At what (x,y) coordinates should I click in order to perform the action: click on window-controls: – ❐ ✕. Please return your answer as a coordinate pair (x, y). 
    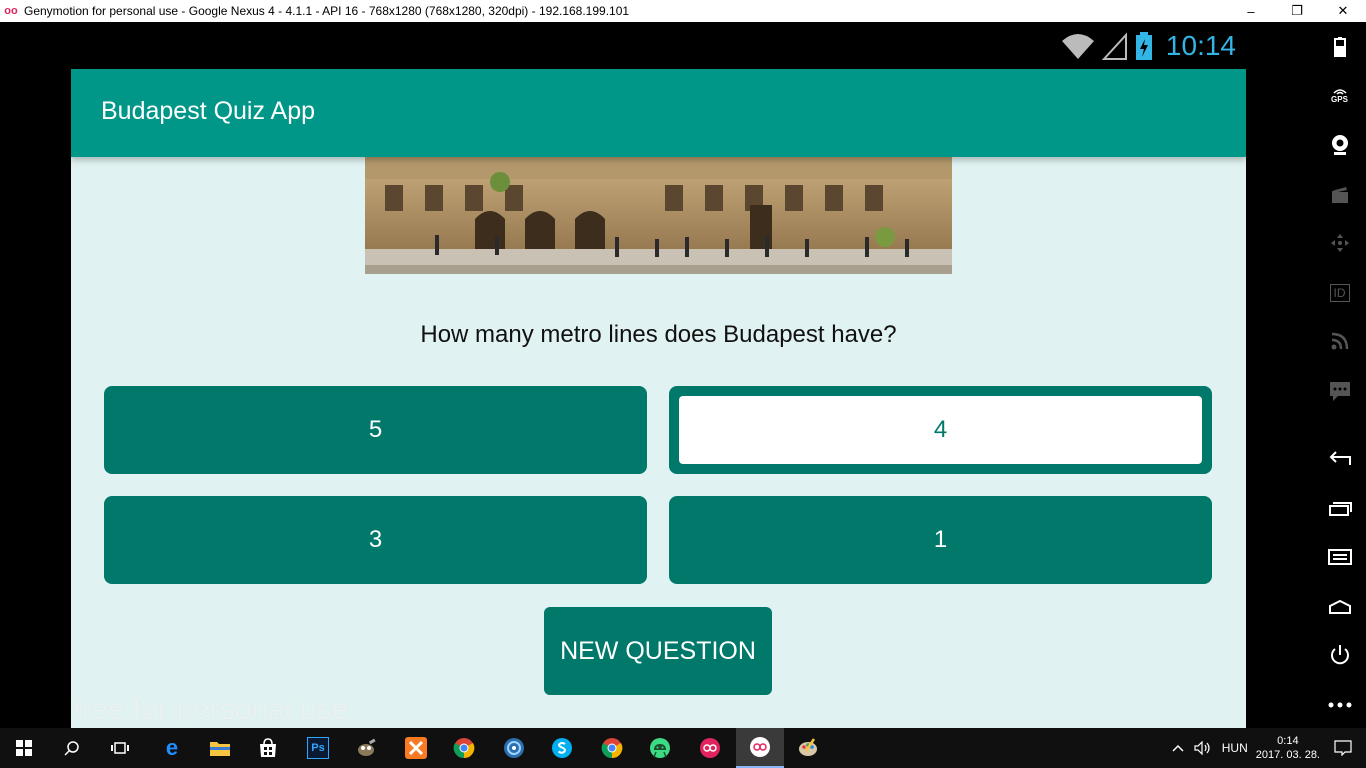
    Looking at the image, I should click on (1297, 11).